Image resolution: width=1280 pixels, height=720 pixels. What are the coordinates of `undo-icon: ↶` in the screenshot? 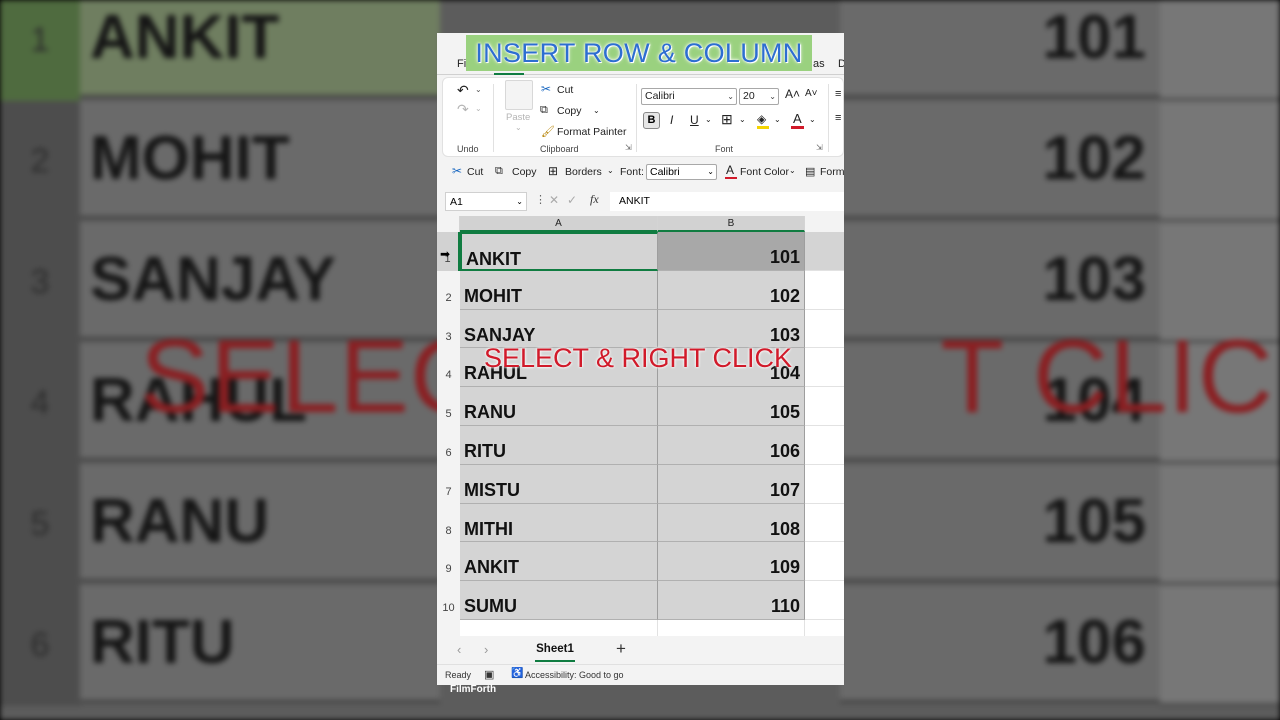 It's located at (463, 90).